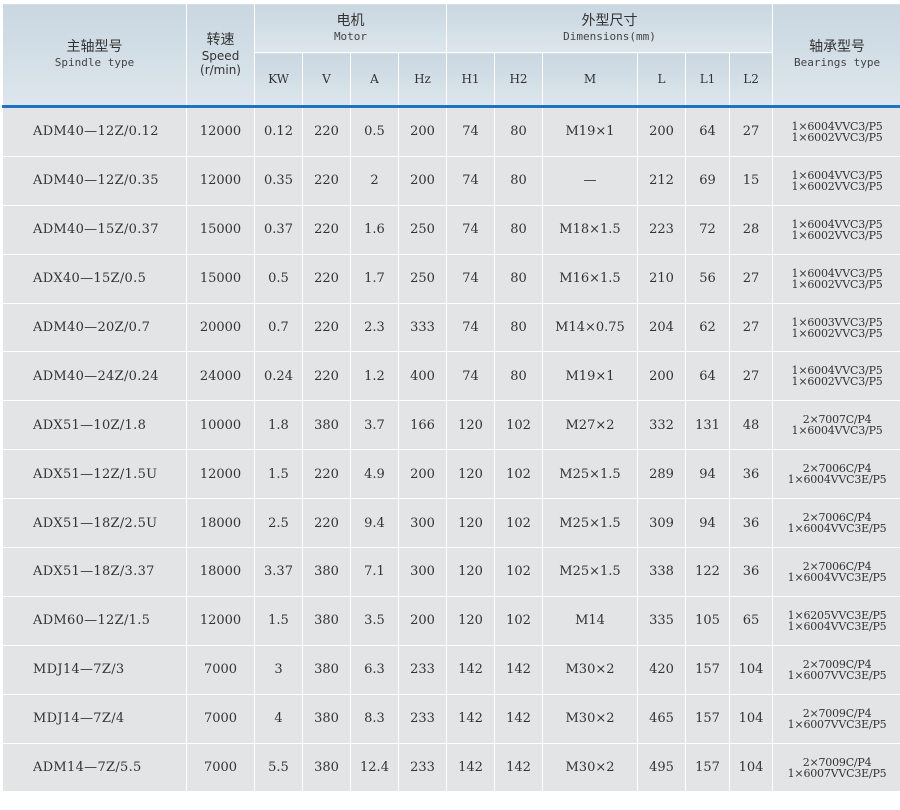  Describe the element at coordinates (836, 273) in the screenshot. I see `bearing-line: 1×6004VVC3/P5` at that location.